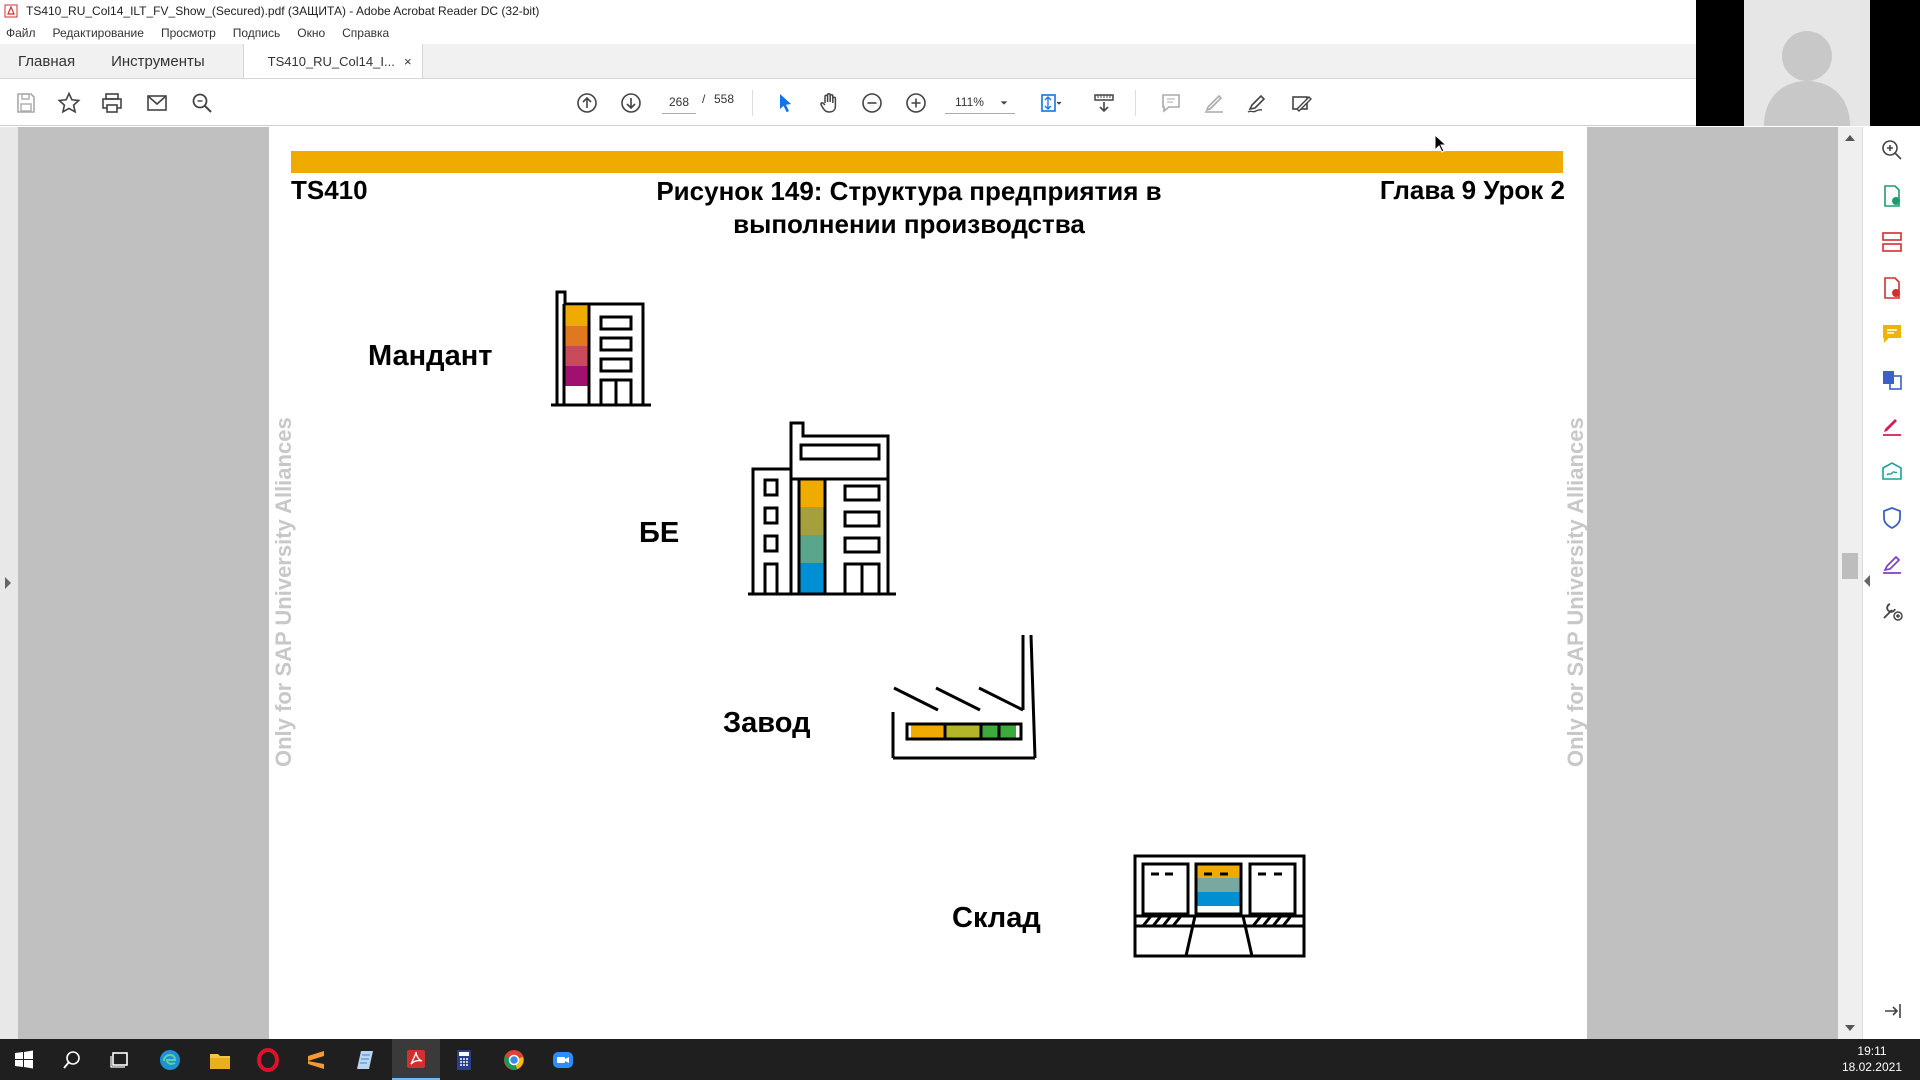  What do you see at coordinates (98, 33) in the screenshot?
I see `menu-edit: Редактирование` at bounding box center [98, 33].